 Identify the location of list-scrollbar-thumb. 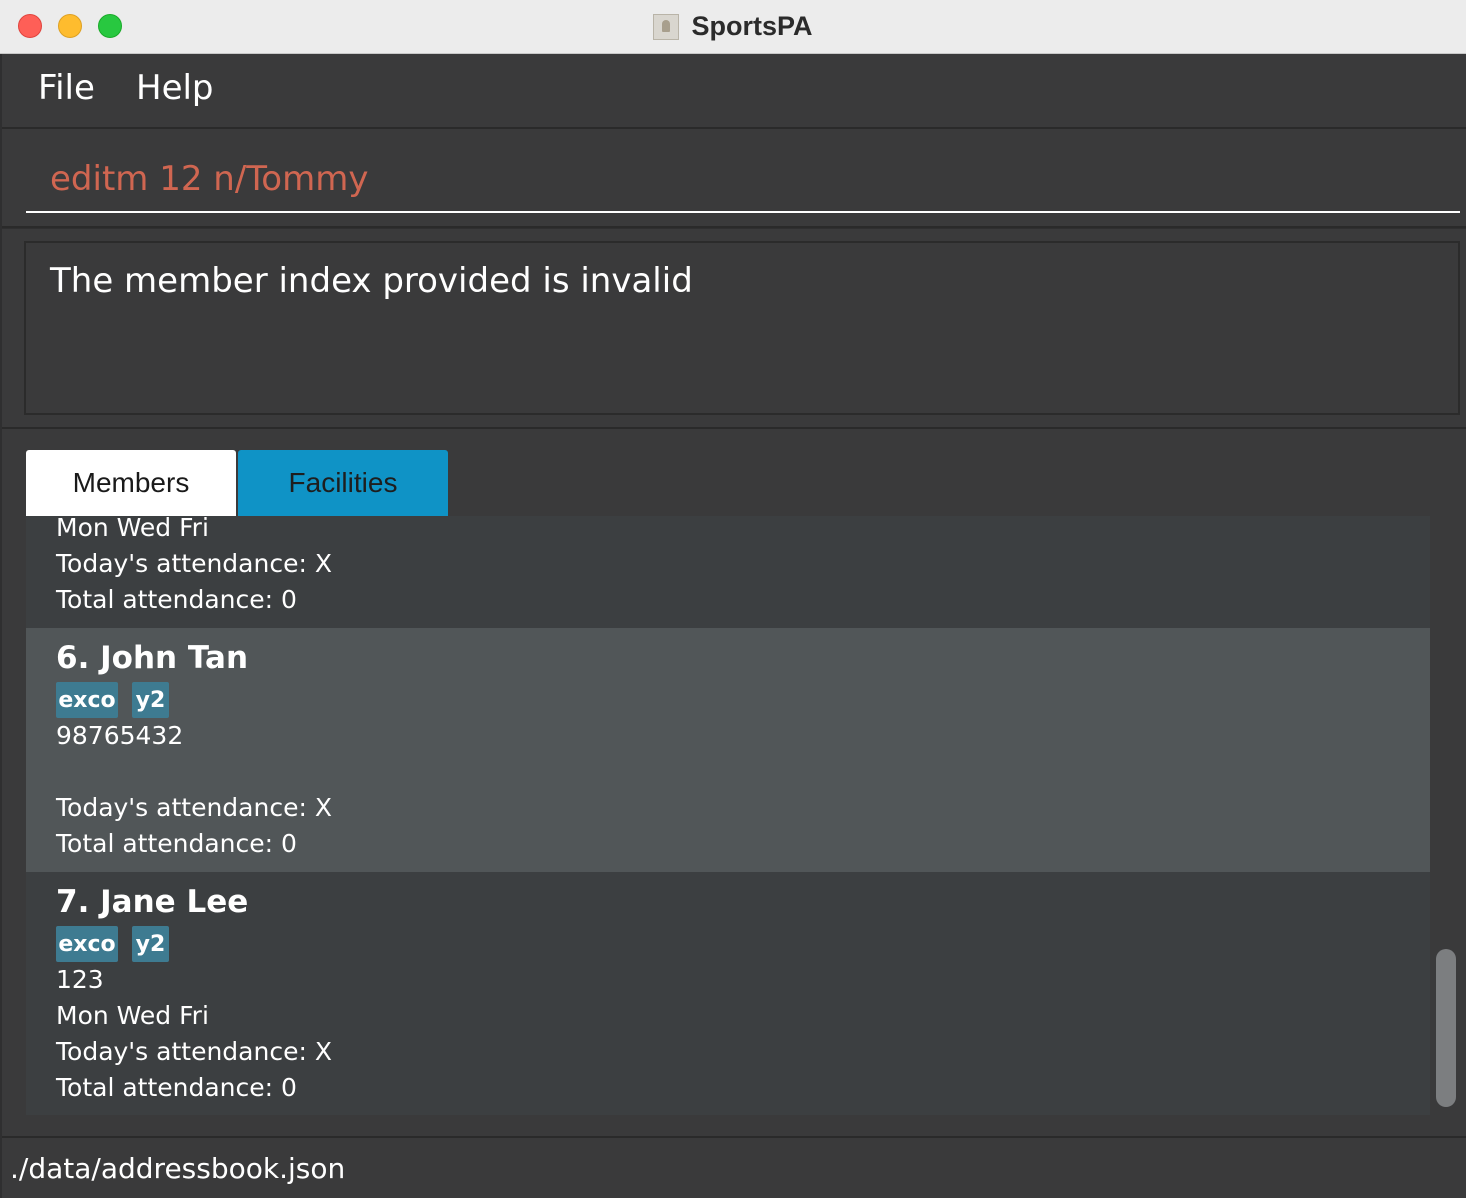
(1446, 1028).